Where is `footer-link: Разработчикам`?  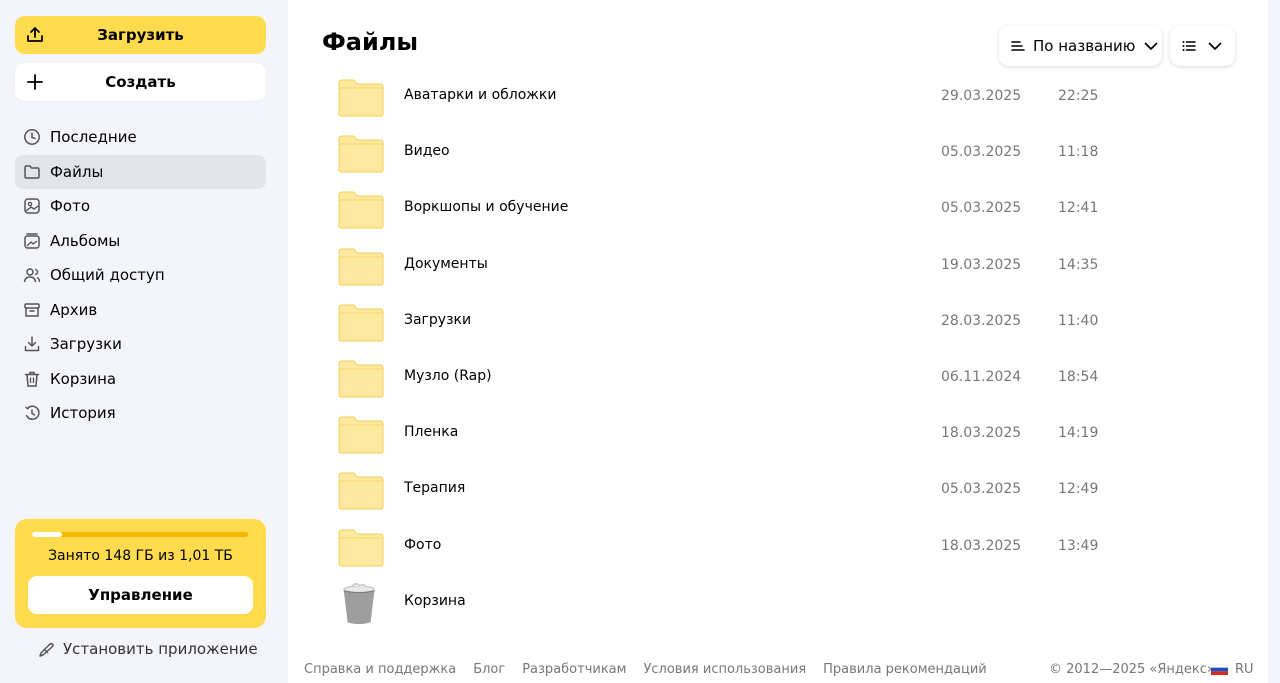 footer-link: Разработчикам is located at coordinates (574, 669).